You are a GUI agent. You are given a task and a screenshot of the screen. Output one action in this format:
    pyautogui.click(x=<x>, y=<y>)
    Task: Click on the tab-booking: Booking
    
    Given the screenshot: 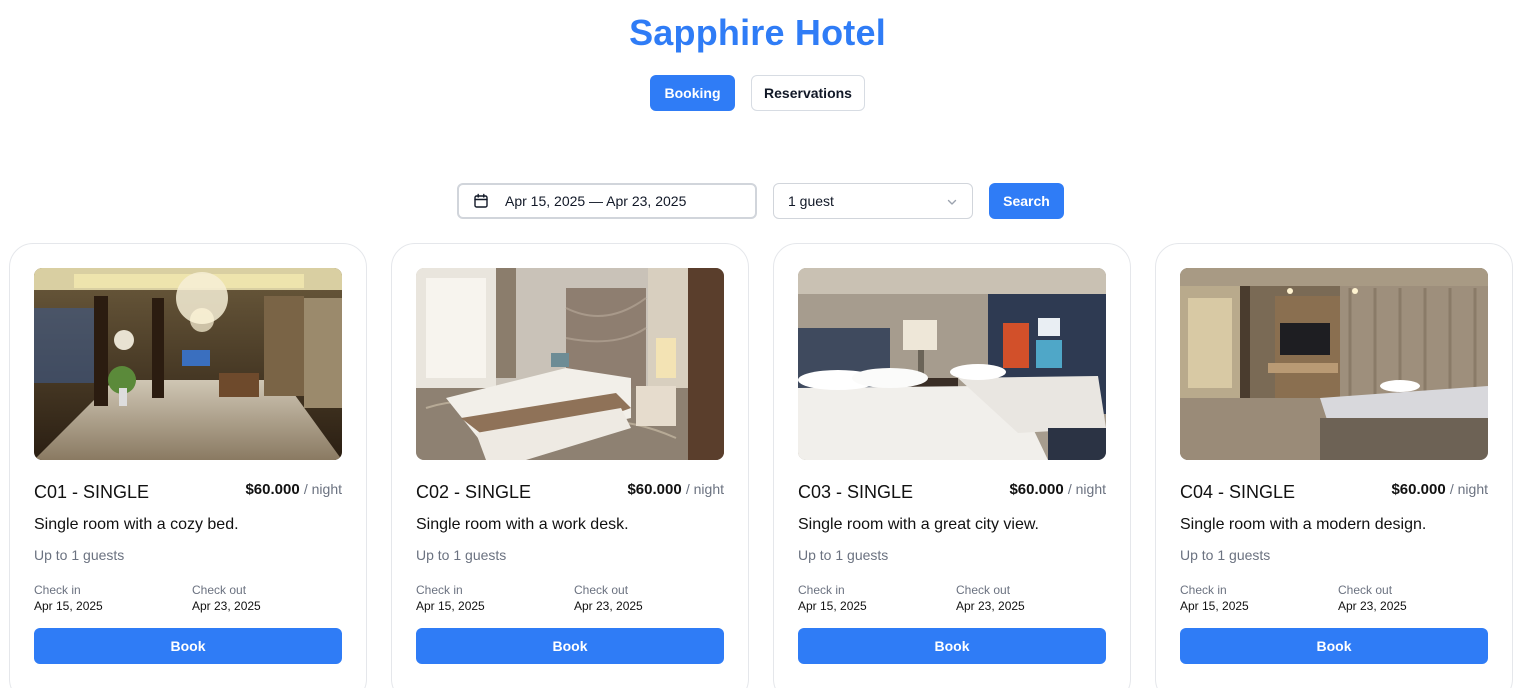 What is the action you would take?
    pyautogui.click(x=692, y=93)
    